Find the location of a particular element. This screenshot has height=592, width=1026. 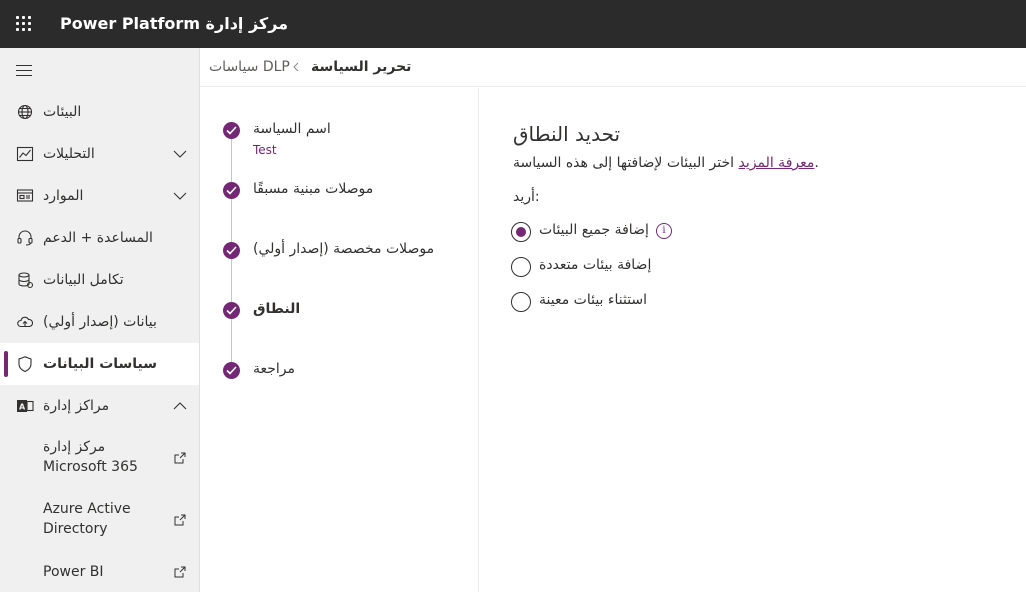

info-icon: i is located at coordinates (664, 231).